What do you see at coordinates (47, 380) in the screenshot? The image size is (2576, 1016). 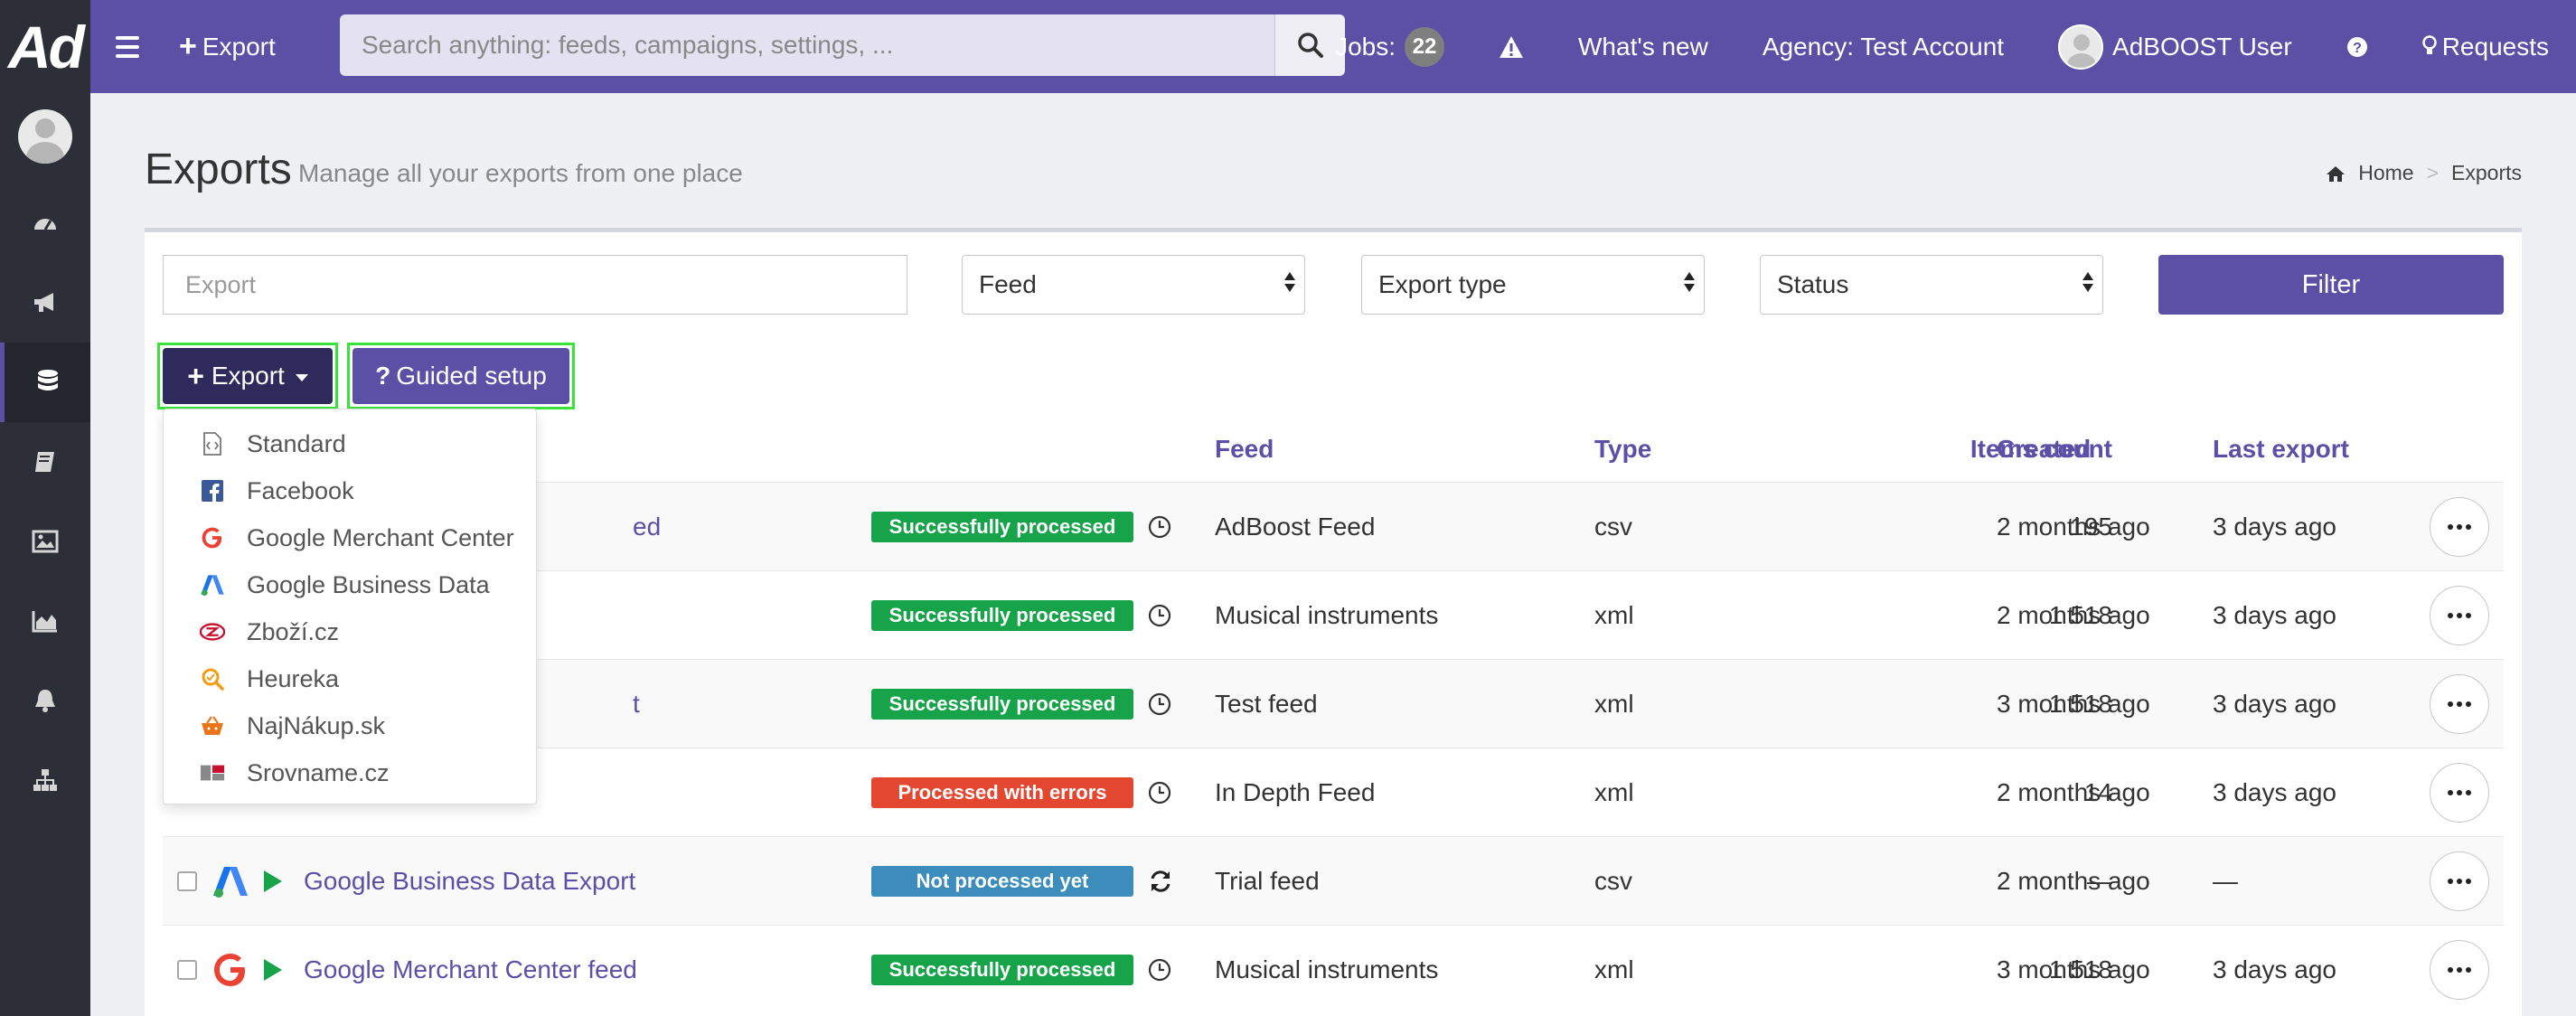 I see `database-icon` at bounding box center [47, 380].